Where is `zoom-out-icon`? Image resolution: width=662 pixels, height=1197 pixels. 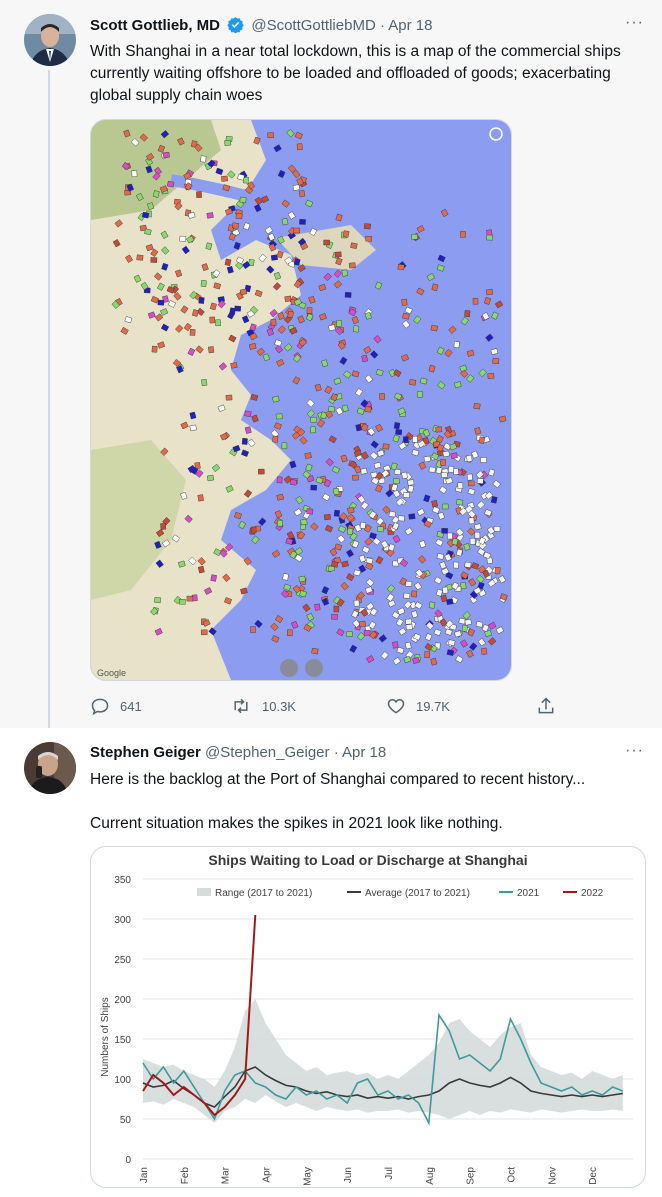
zoom-out-icon is located at coordinates (289, 668).